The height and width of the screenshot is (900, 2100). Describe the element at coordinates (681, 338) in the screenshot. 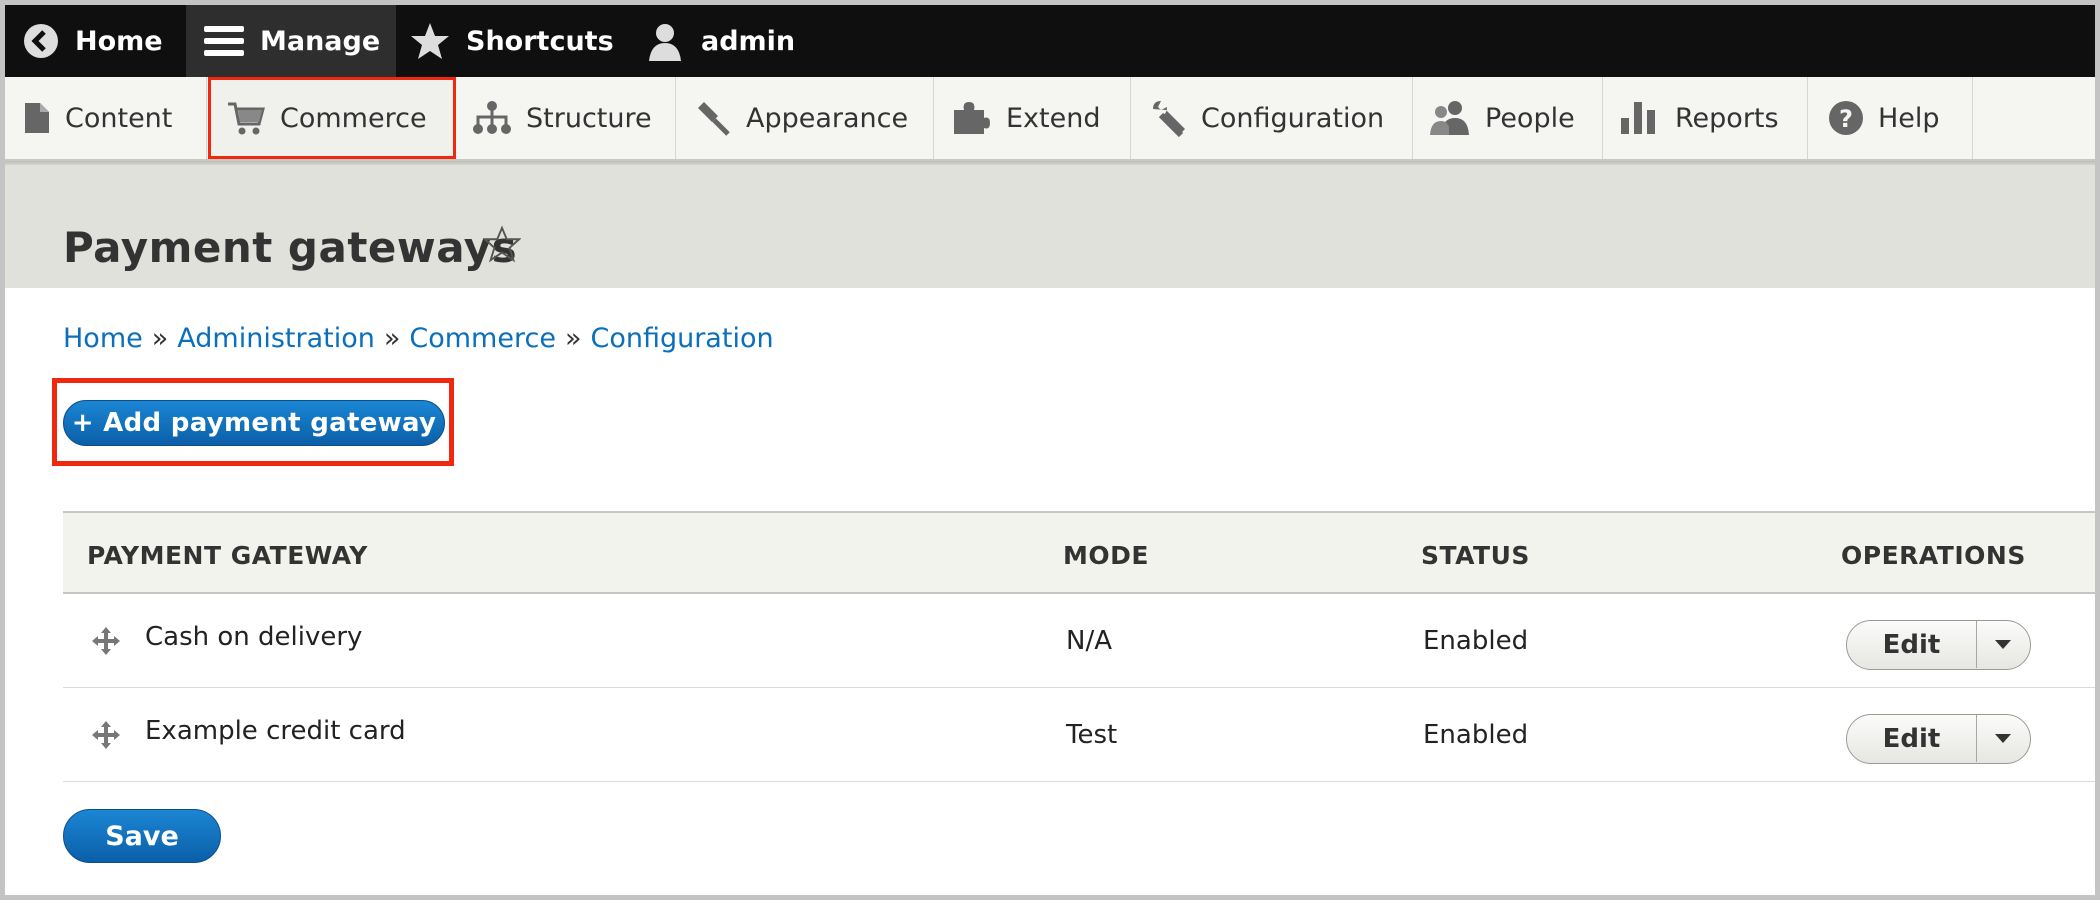

I see `breadcrumb-configuration: Configuration` at that location.